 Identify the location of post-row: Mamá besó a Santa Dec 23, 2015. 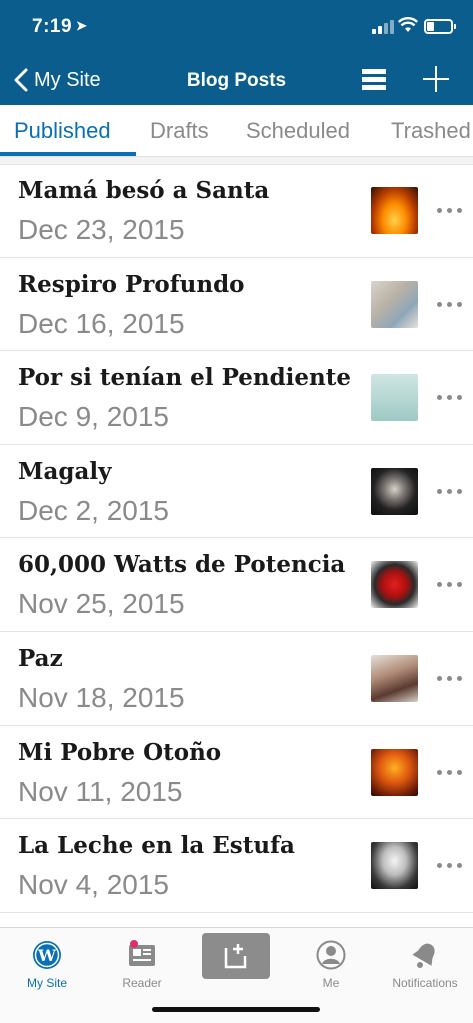
(236, 211).